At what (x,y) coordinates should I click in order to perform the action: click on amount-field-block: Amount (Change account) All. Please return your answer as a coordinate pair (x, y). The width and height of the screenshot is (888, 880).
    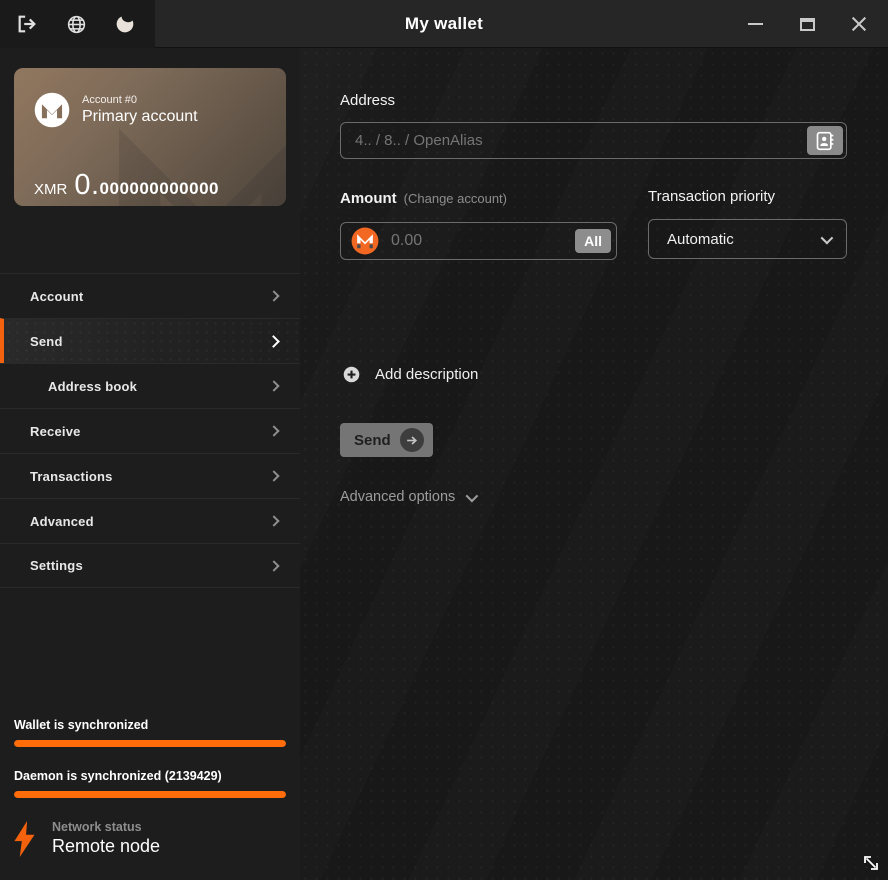
    Looking at the image, I should click on (478, 225).